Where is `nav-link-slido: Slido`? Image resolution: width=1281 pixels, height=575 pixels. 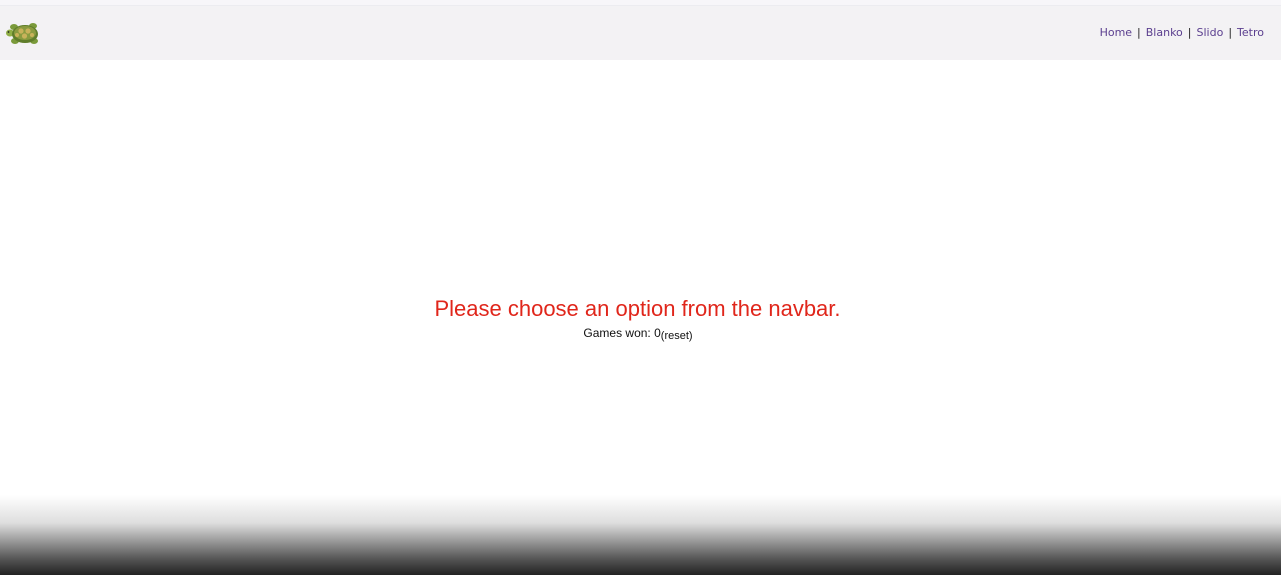
nav-link-slido: Slido is located at coordinates (1210, 32).